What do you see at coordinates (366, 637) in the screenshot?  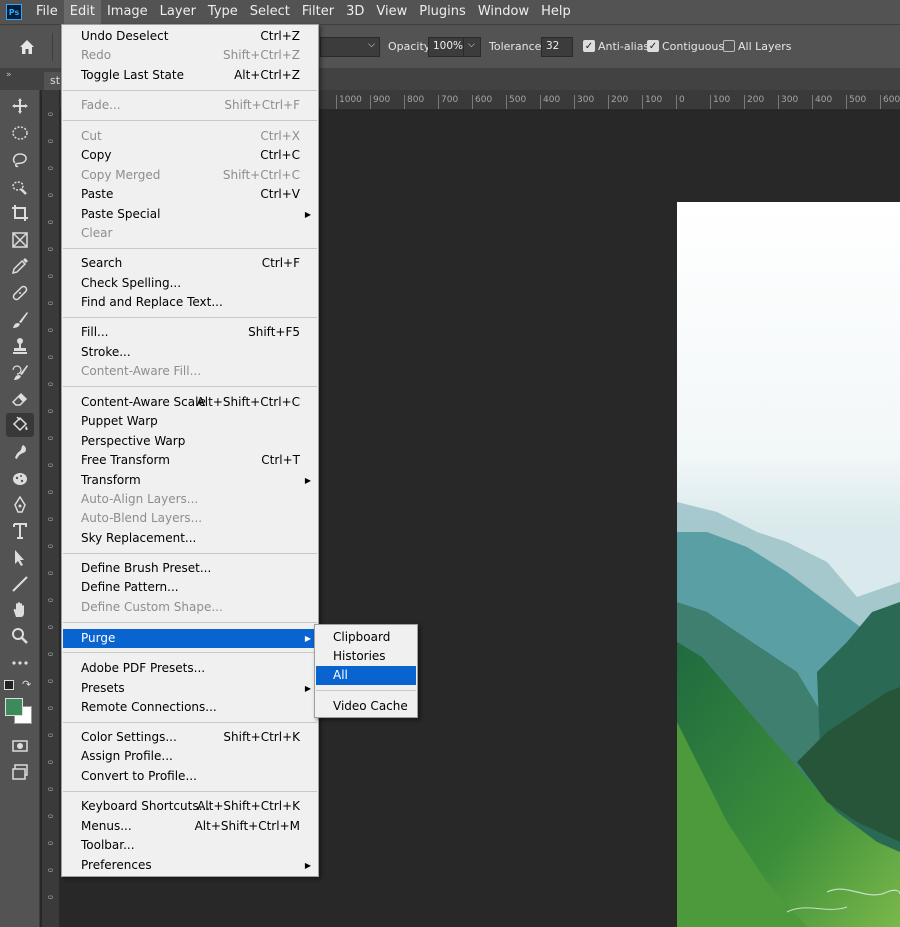 I see `submenu-item-clipboard: Clipboard` at bounding box center [366, 637].